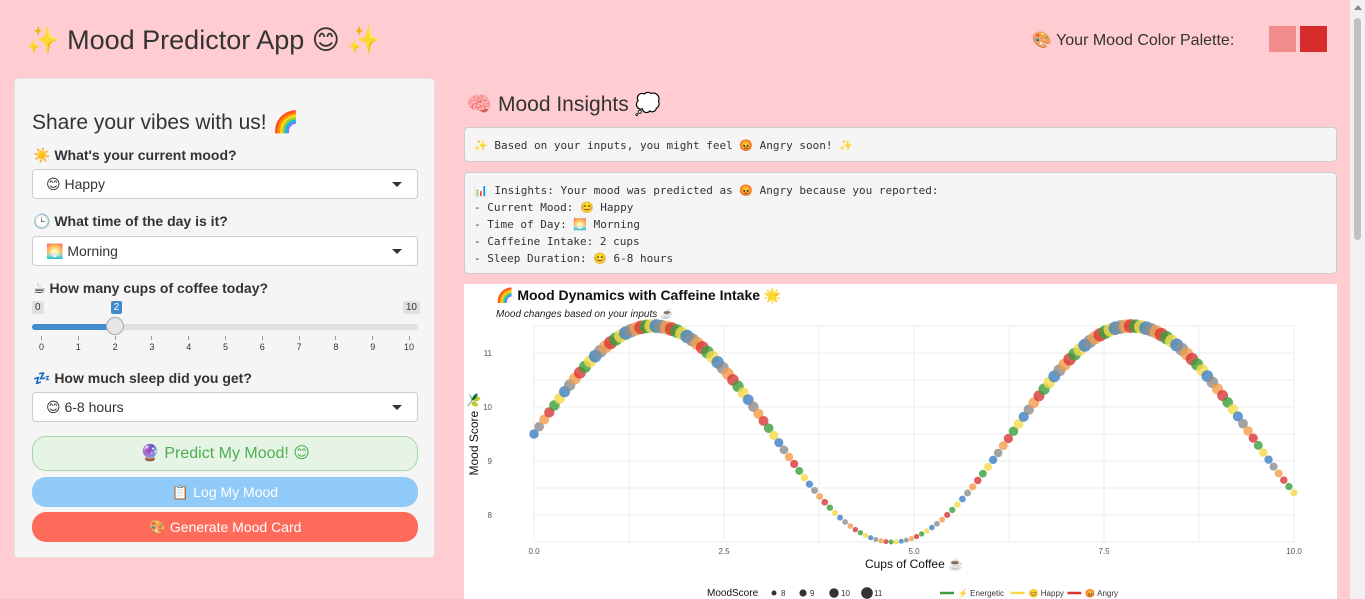  What do you see at coordinates (38, 307) in the screenshot?
I see `slider-min-label: 0` at bounding box center [38, 307].